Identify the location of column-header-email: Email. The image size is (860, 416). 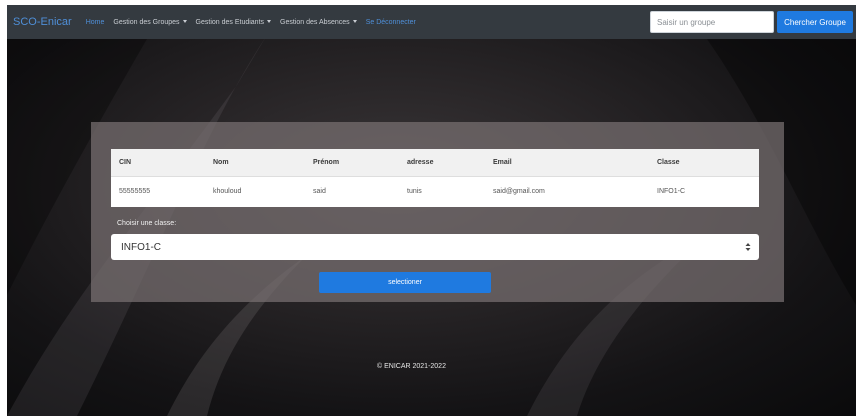
(567, 163).